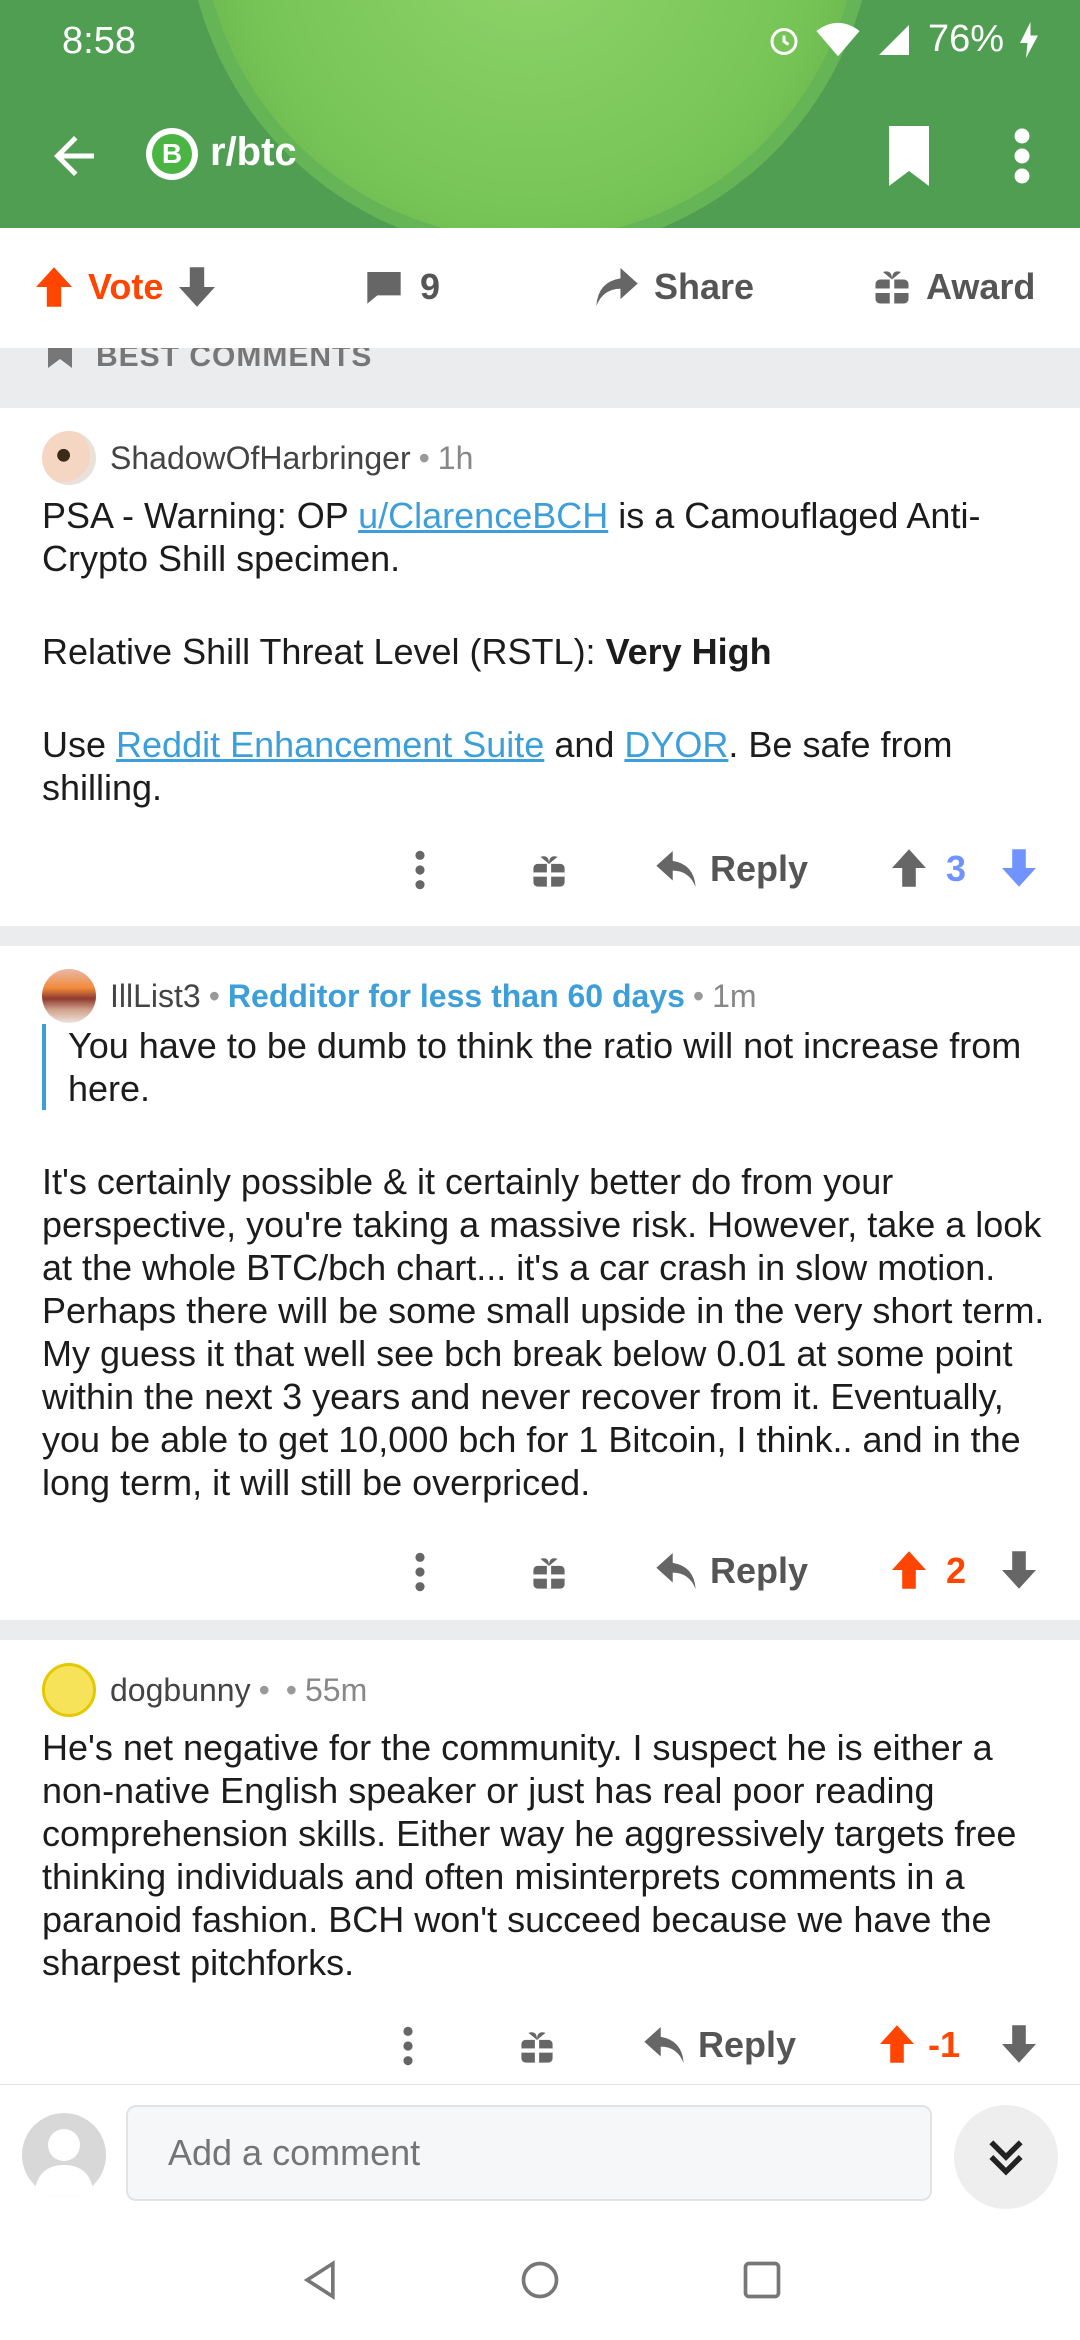  What do you see at coordinates (180, 1690) in the screenshot?
I see `comment-author: dogbunny` at bounding box center [180, 1690].